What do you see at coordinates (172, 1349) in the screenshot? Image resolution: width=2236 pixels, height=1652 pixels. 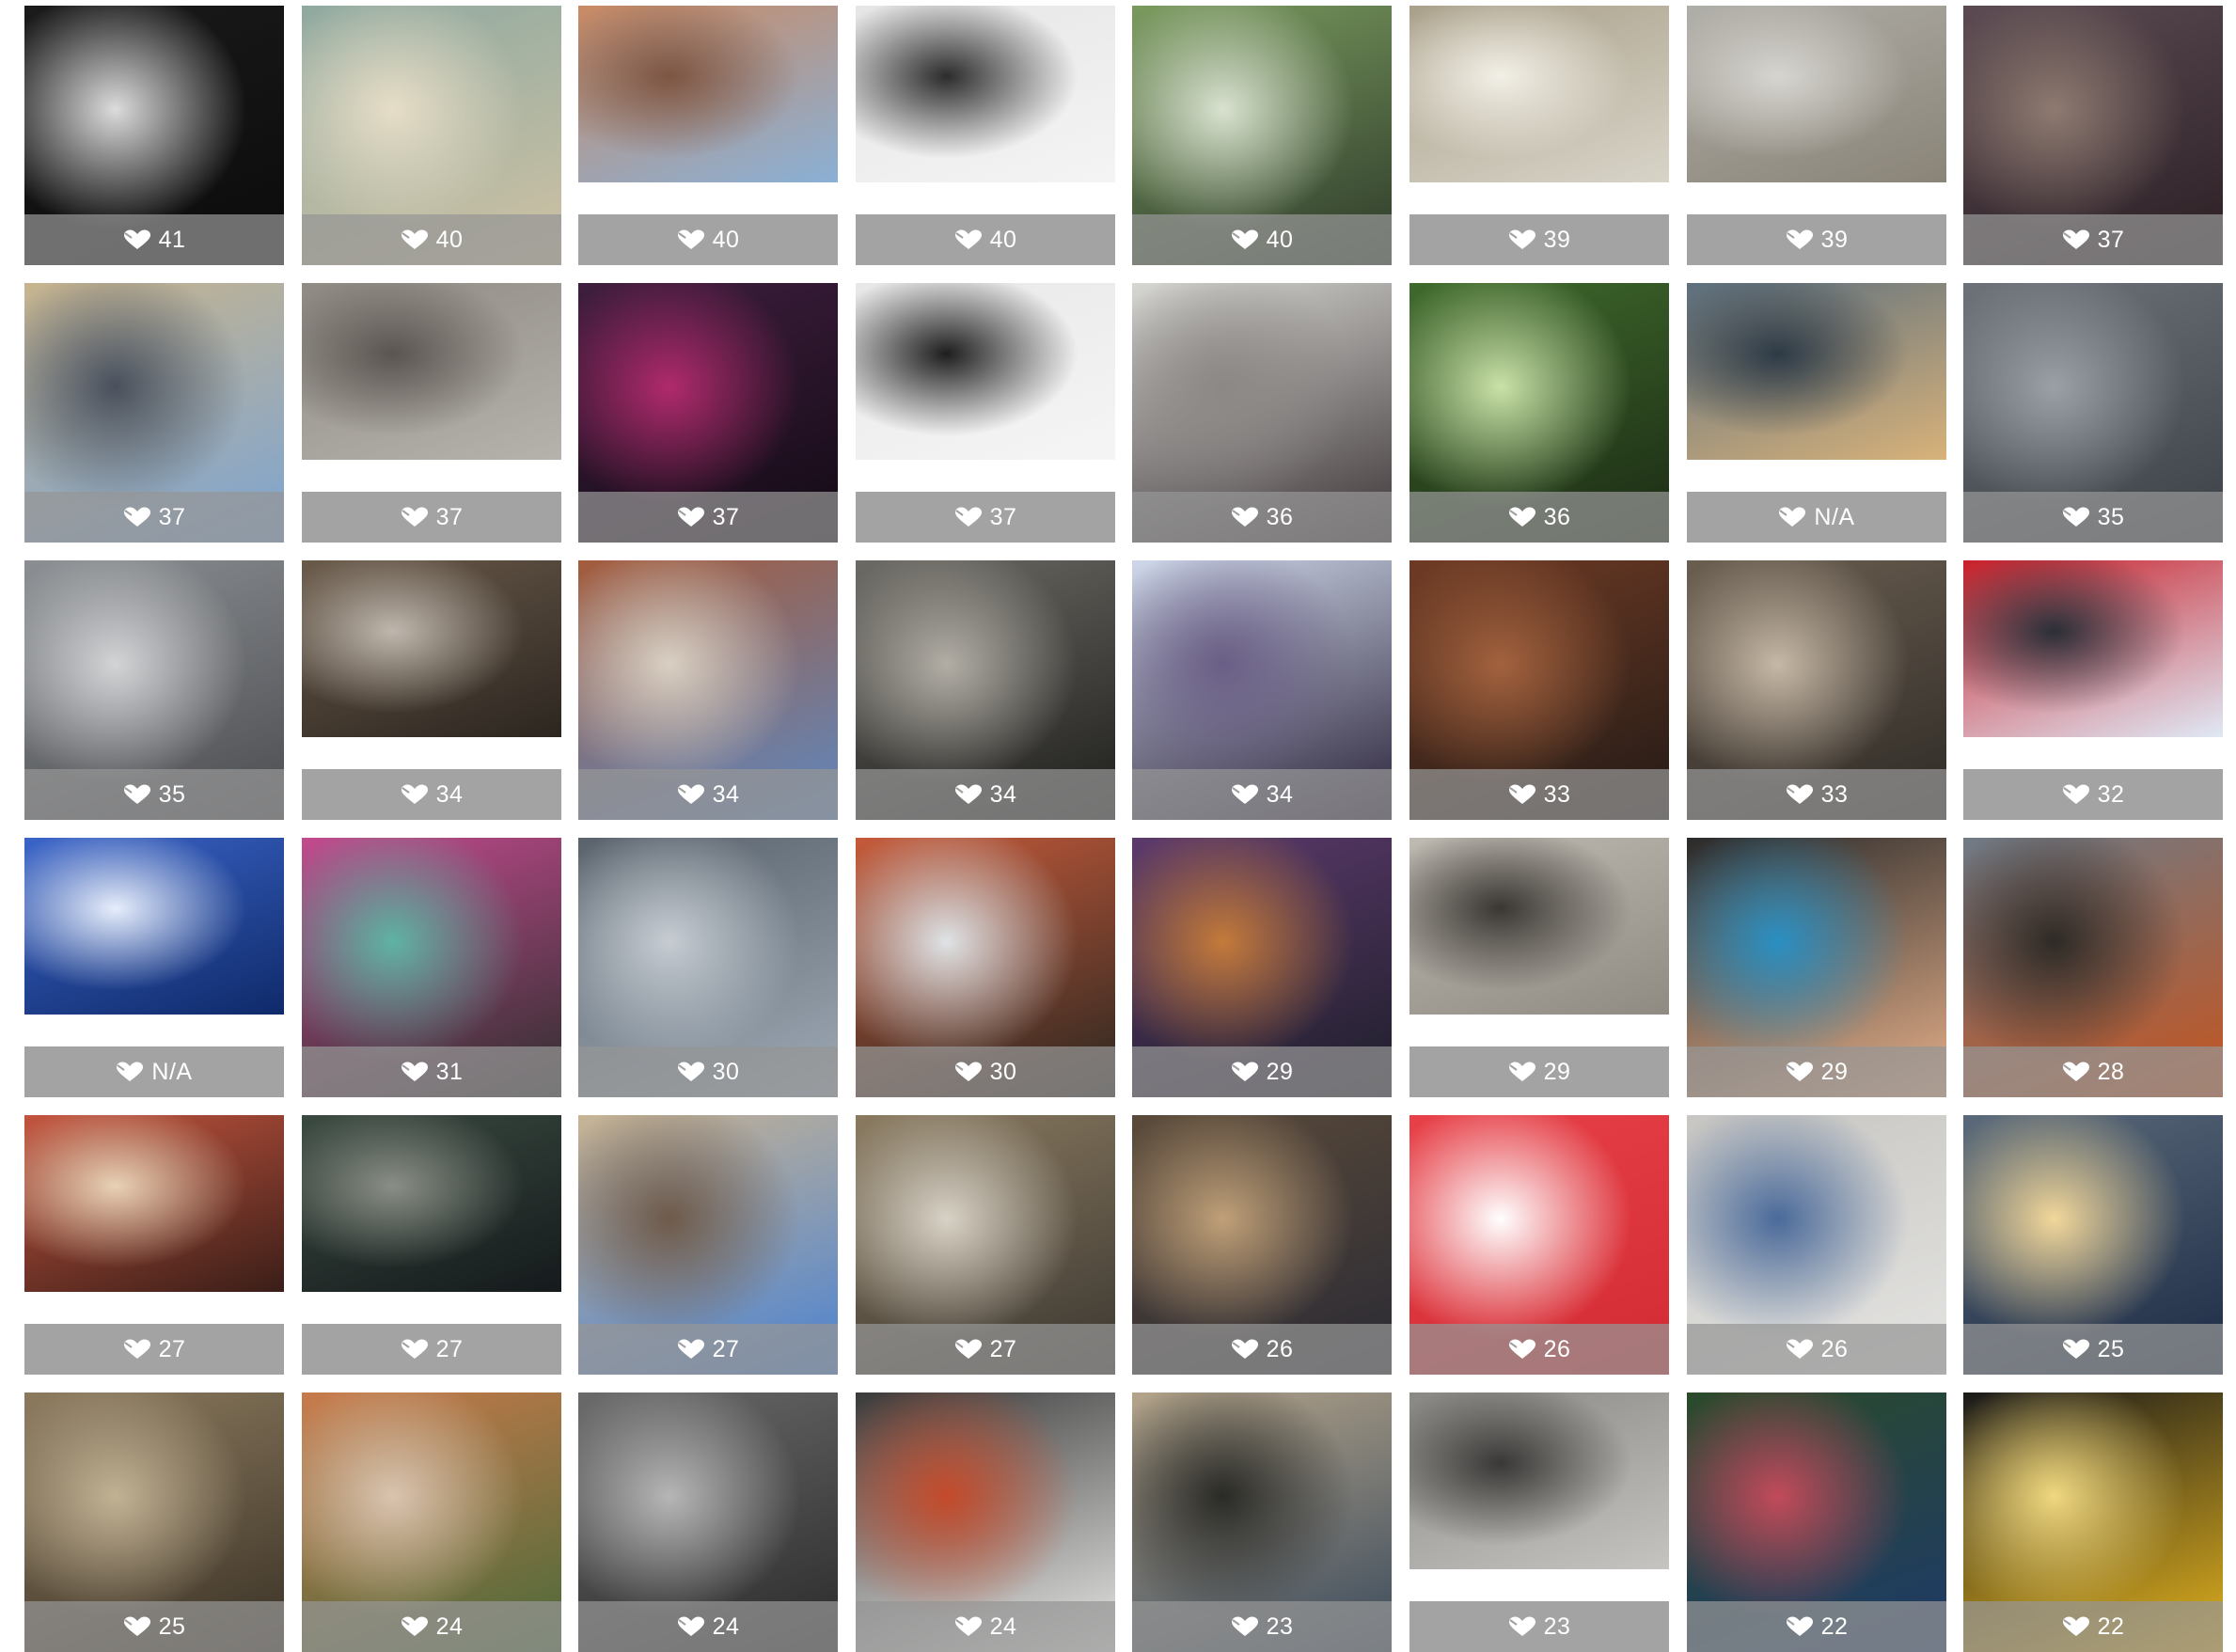 I see `like-count: 27` at bounding box center [172, 1349].